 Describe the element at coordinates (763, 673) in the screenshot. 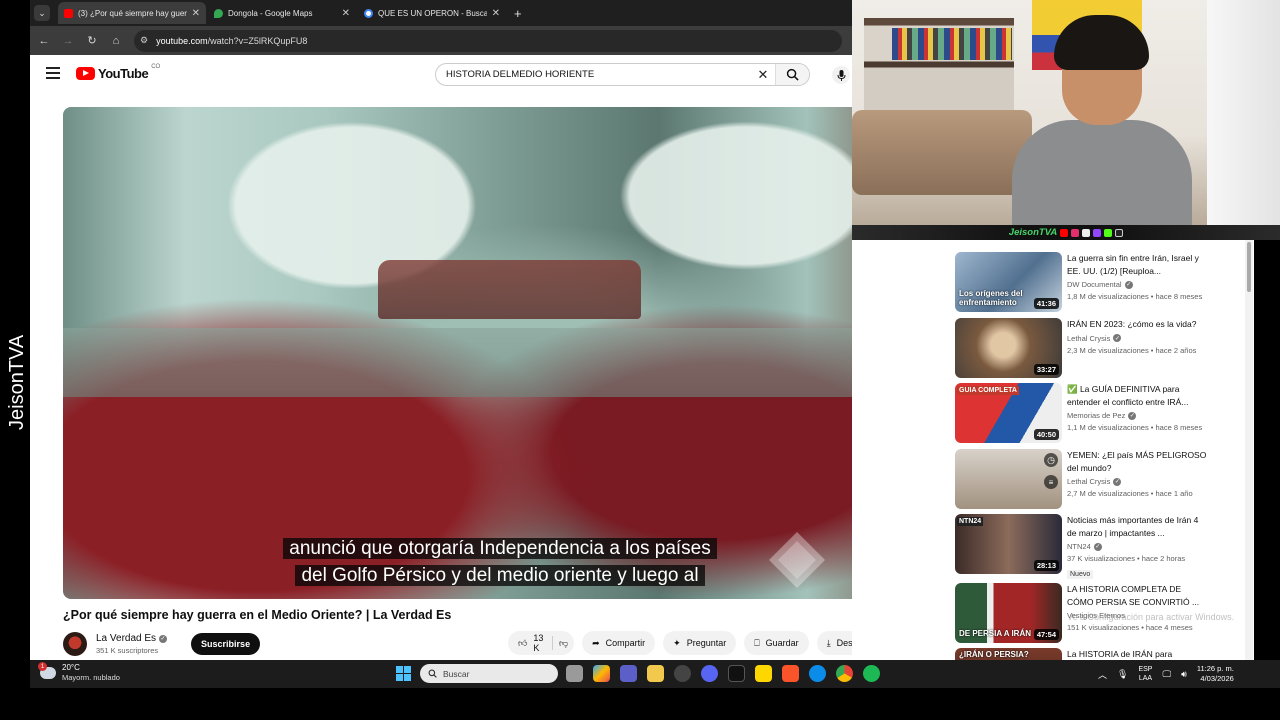

I see `app-icon` at that location.